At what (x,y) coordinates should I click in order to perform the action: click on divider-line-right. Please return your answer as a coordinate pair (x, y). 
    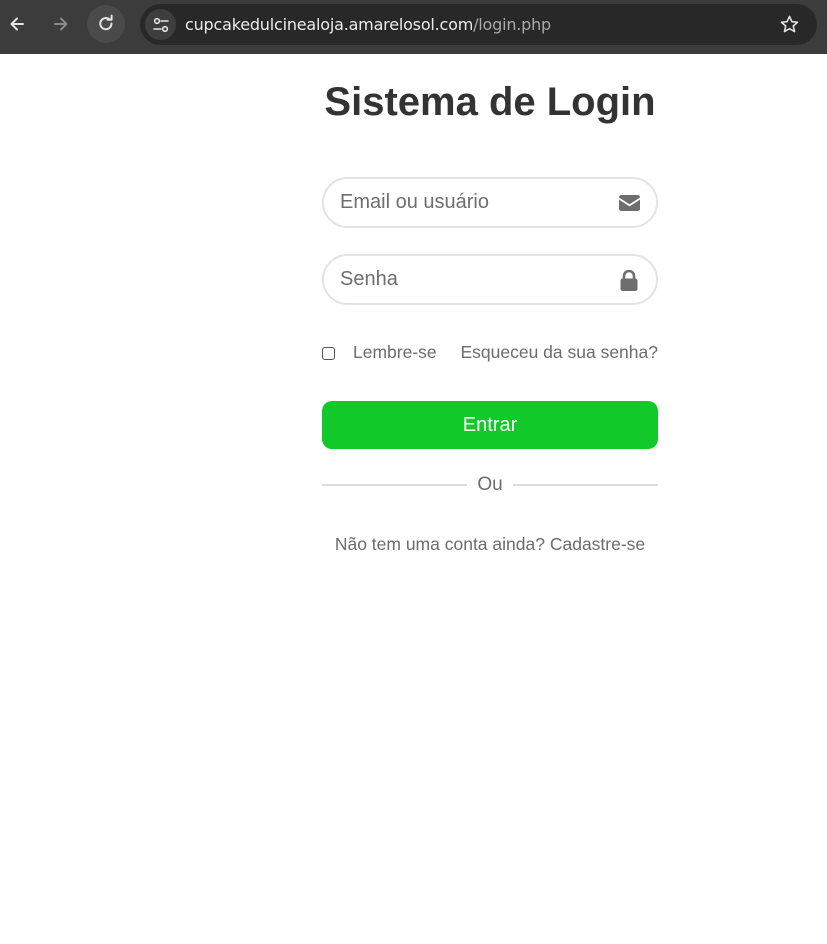
    Looking at the image, I should click on (585, 485).